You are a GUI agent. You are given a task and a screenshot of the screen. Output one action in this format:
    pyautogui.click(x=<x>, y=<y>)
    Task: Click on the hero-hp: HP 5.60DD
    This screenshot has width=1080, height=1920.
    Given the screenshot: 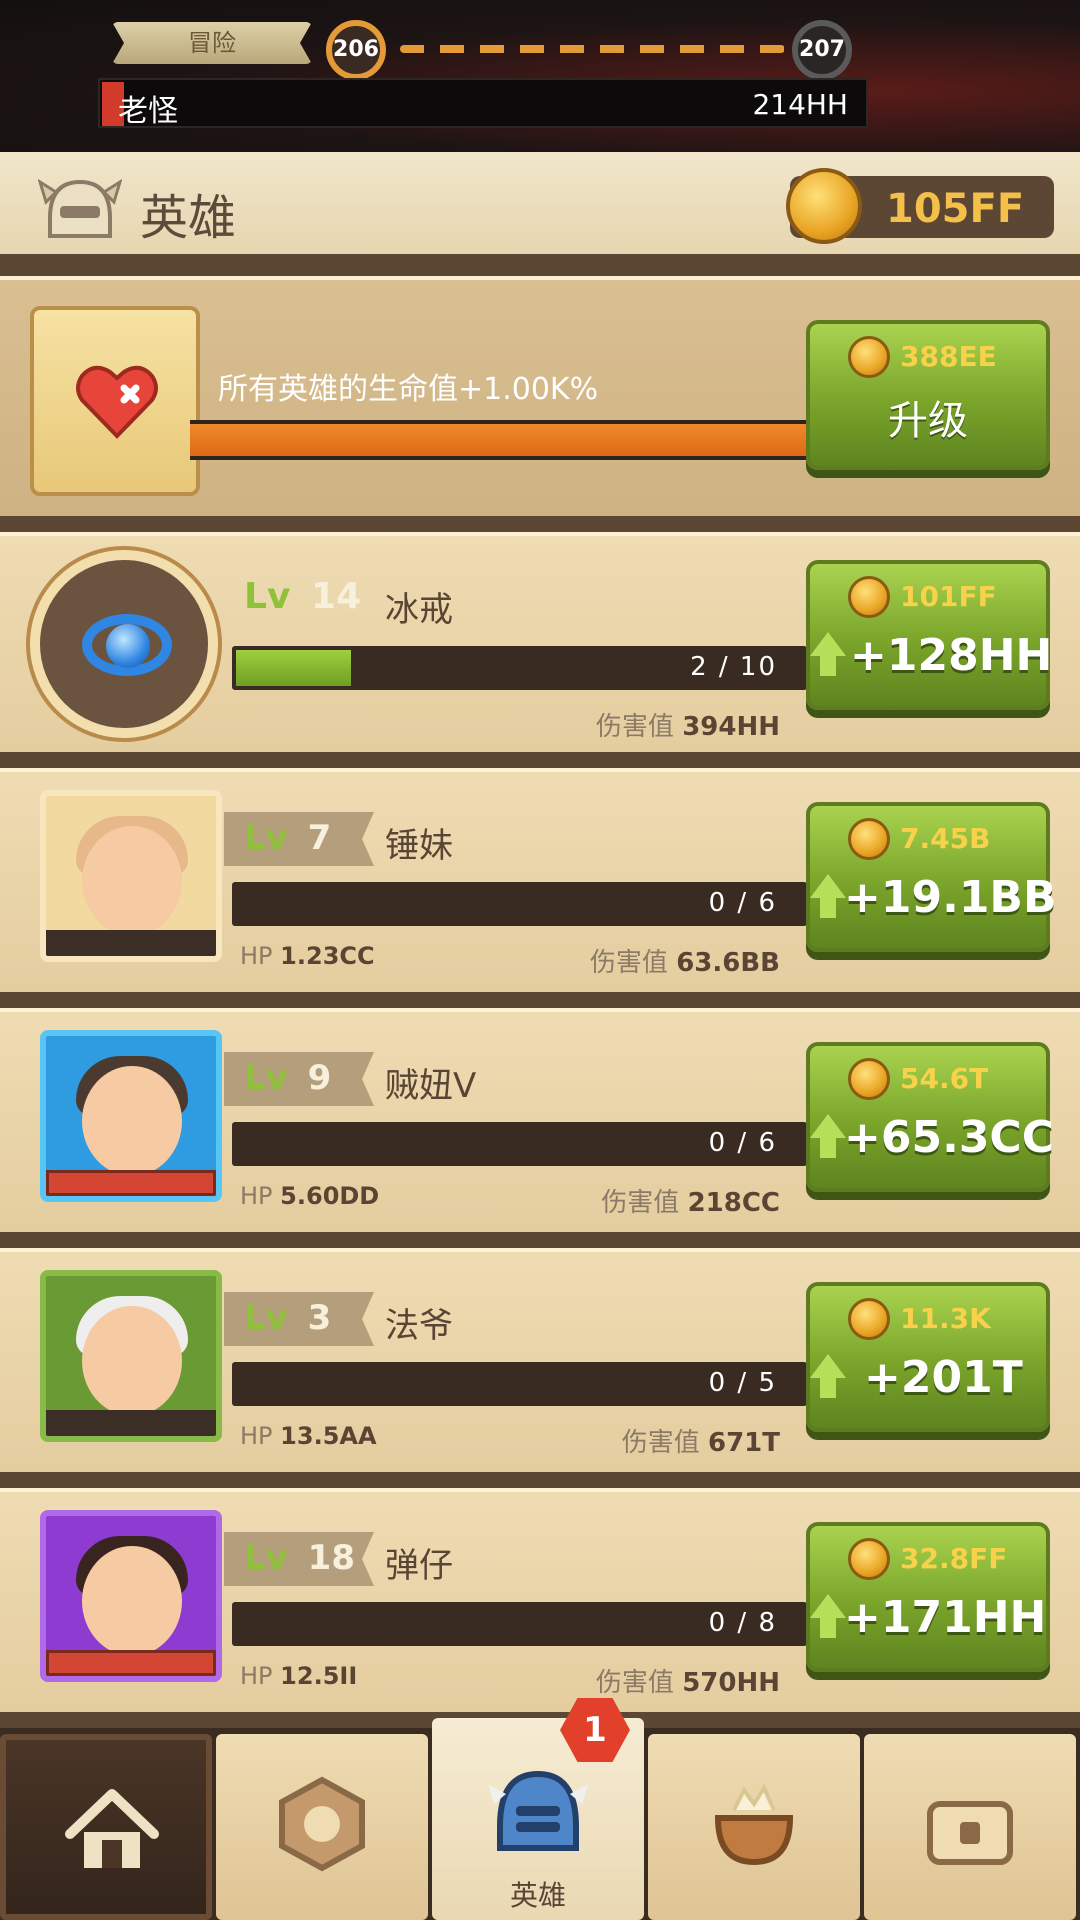 What is the action you would take?
    pyautogui.click(x=310, y=1196)
    